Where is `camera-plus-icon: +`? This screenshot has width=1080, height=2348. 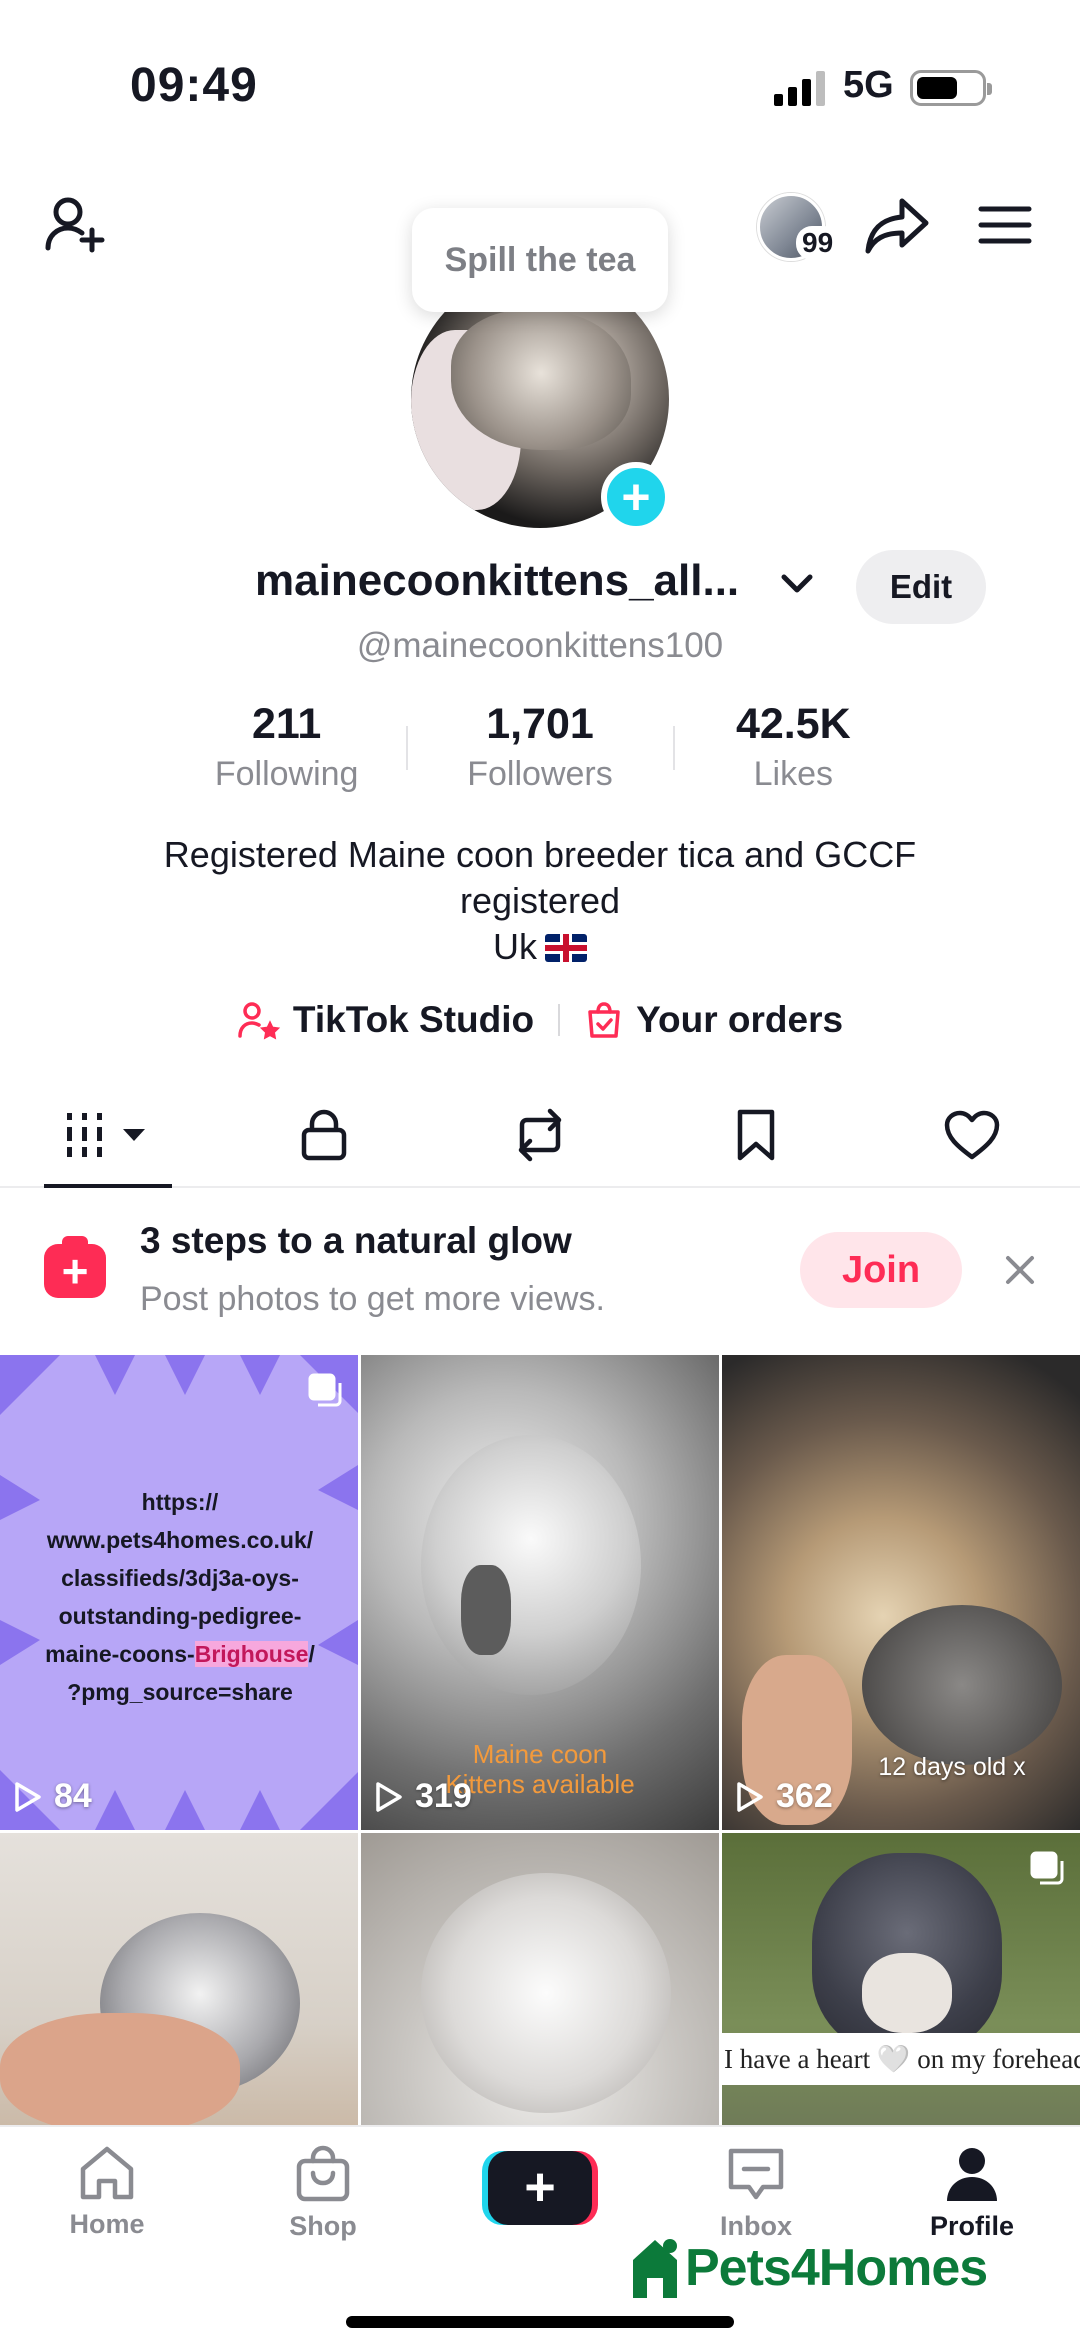
camera-plus-icon: + is located at coordinates (75, 1267).